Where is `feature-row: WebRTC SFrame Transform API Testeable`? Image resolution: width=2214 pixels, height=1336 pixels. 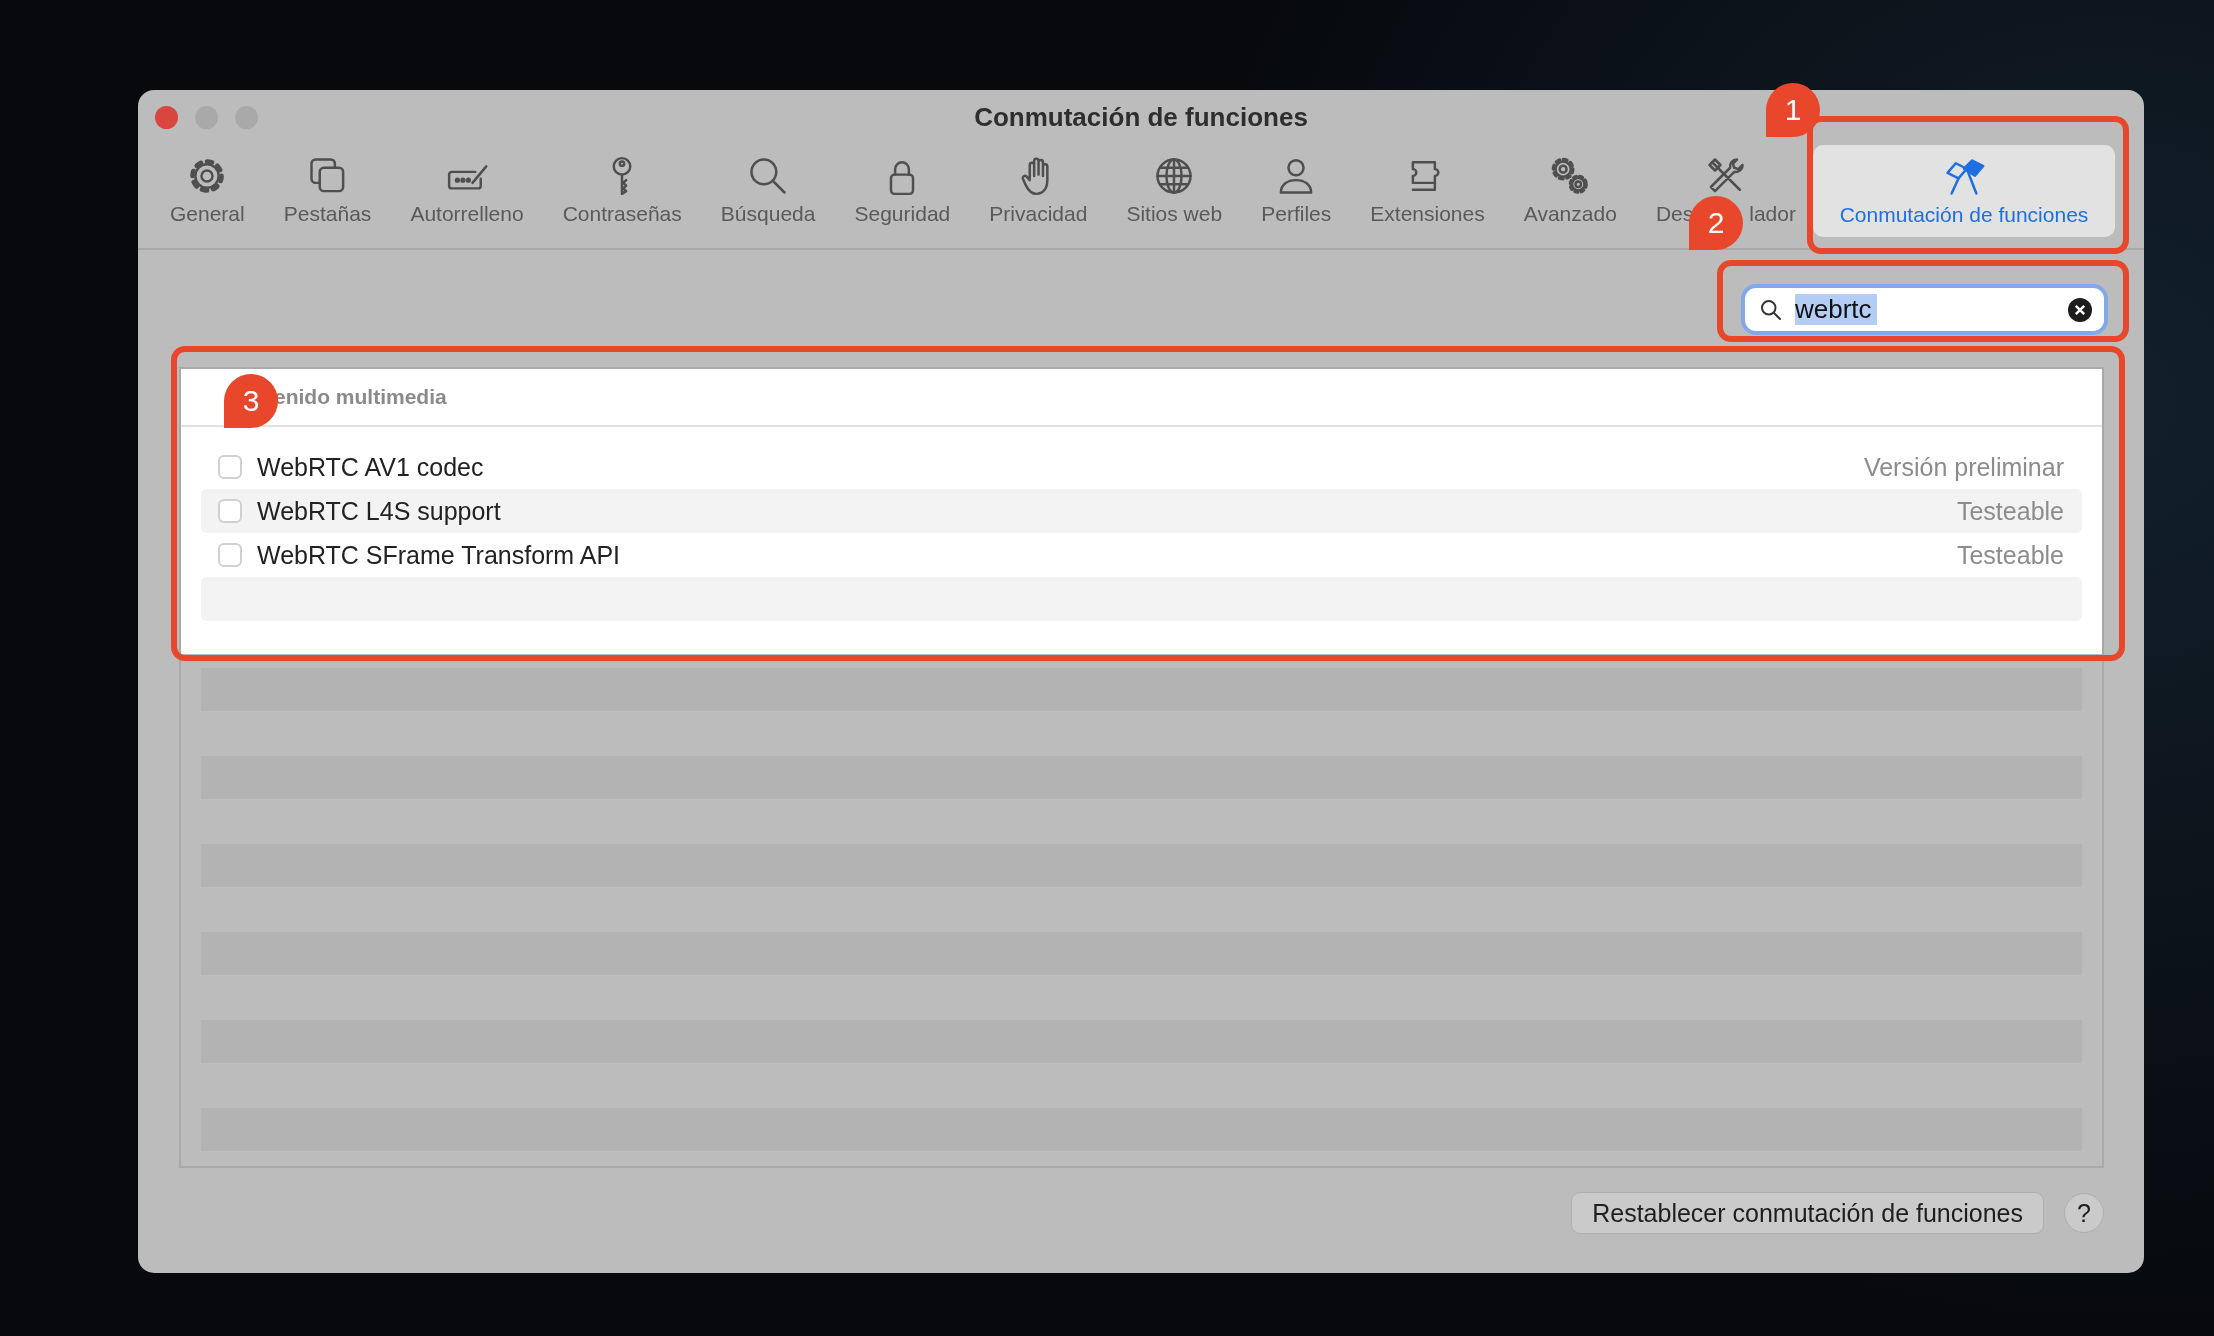 feature-row: WebRTC SFrame Transform API Testeable is located at coordinates (1141, 555).